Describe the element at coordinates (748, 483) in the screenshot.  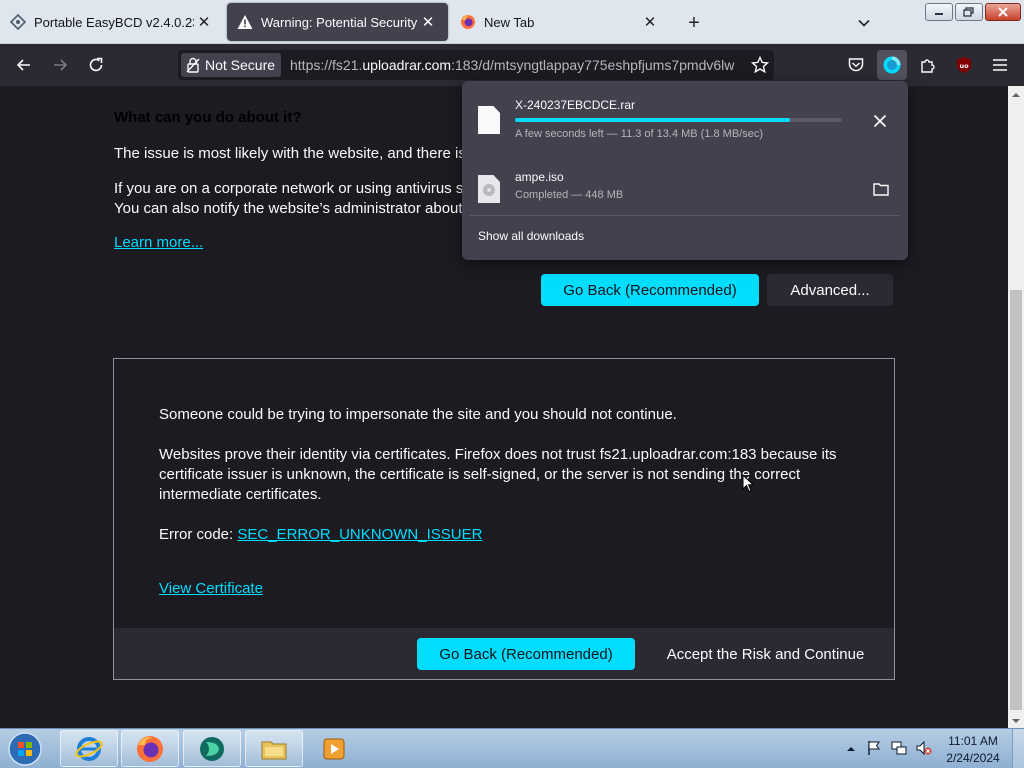
I see `mouse-cursor-icon` at that location.